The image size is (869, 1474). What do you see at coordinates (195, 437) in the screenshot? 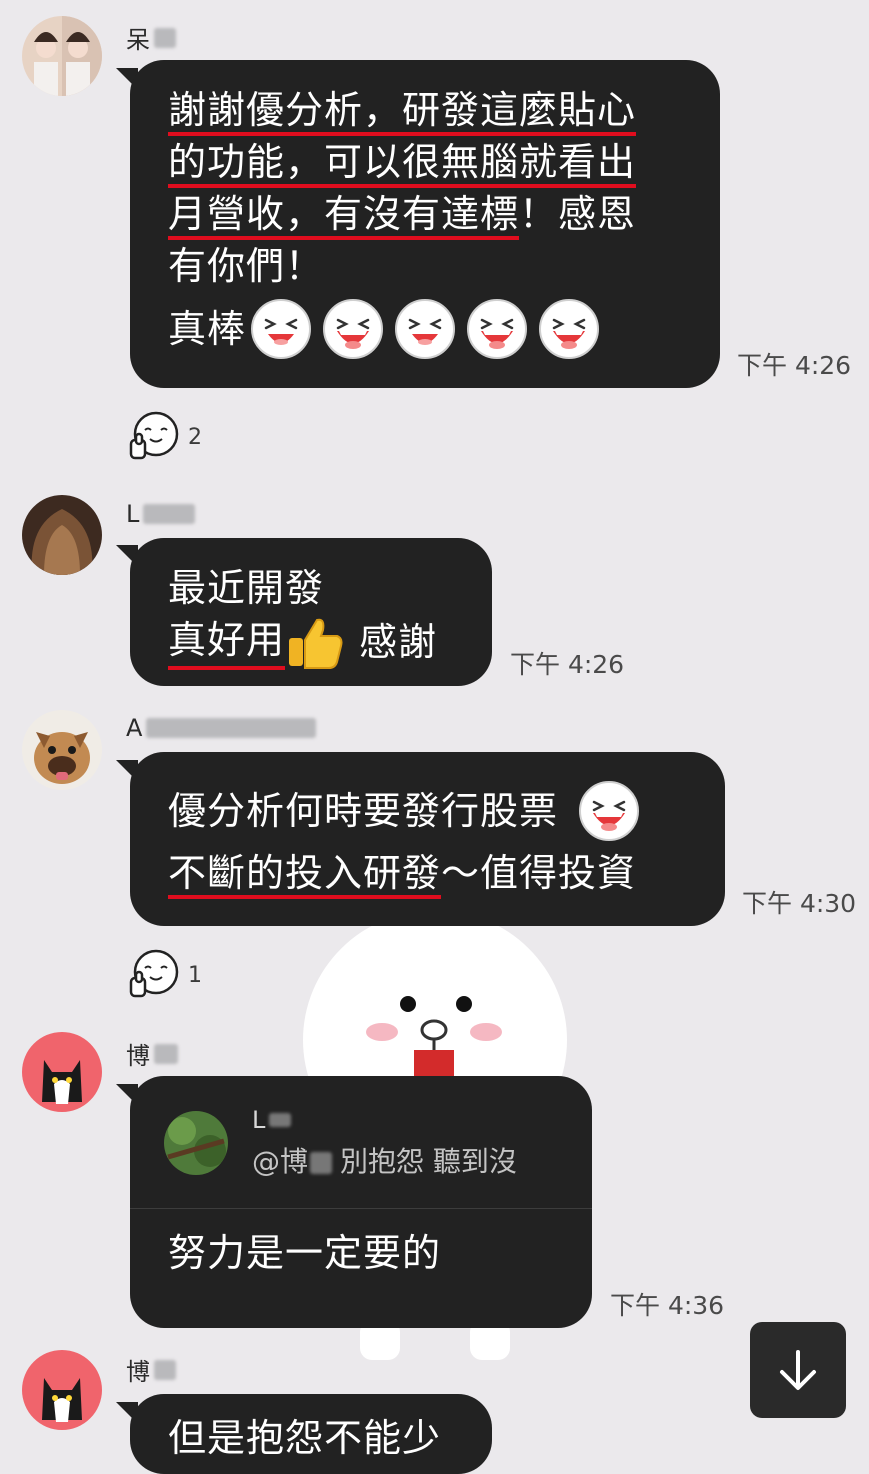
I see `reaction-count: 2` at bounding box center [195, 437].